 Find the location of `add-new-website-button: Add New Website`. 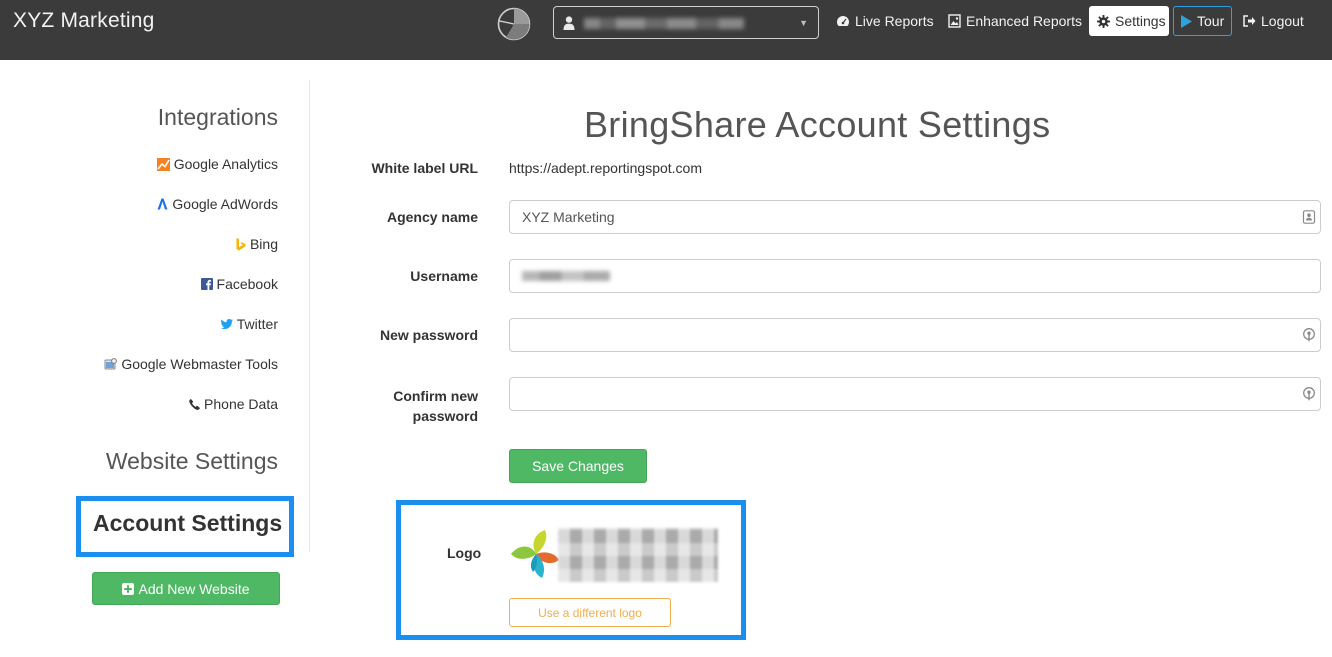

add-new-website-button: Add New Website is located at coordinates (186, 588).